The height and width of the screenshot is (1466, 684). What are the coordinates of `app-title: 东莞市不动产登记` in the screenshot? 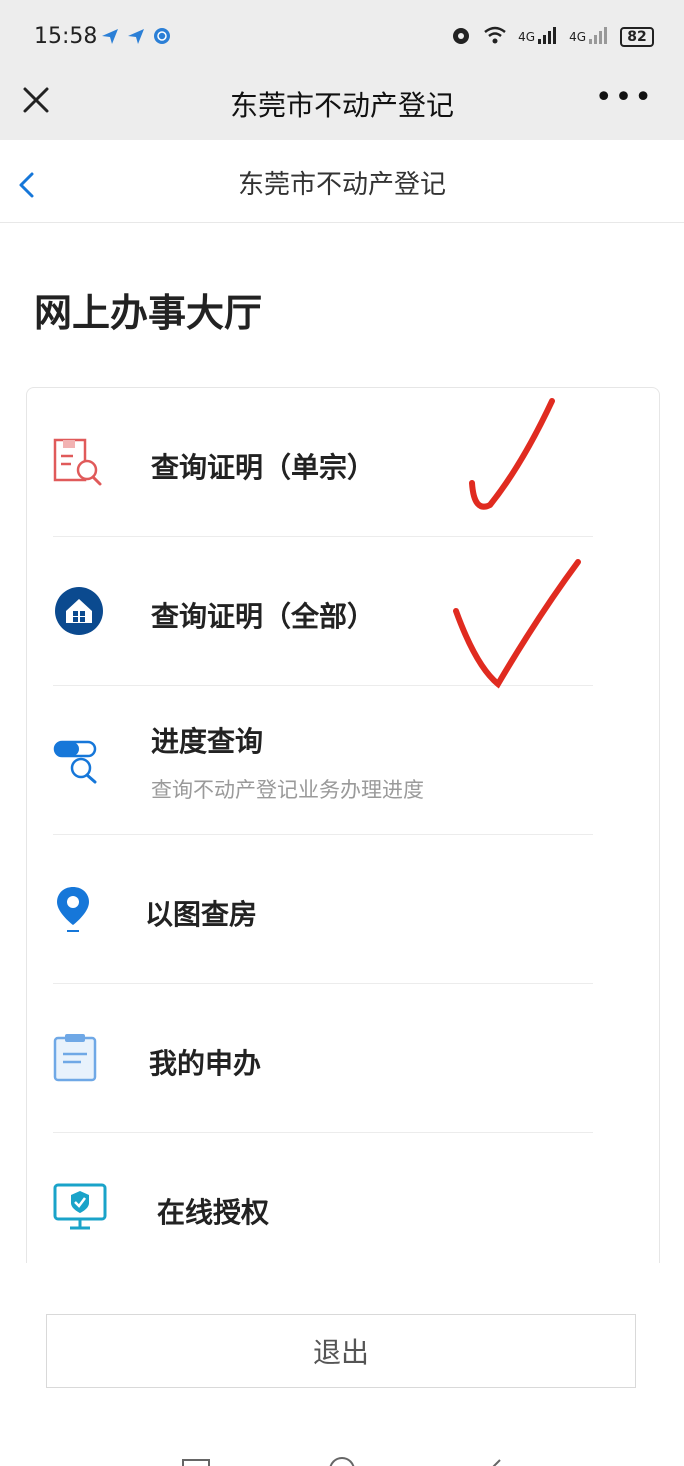 It's located at (341, 105).